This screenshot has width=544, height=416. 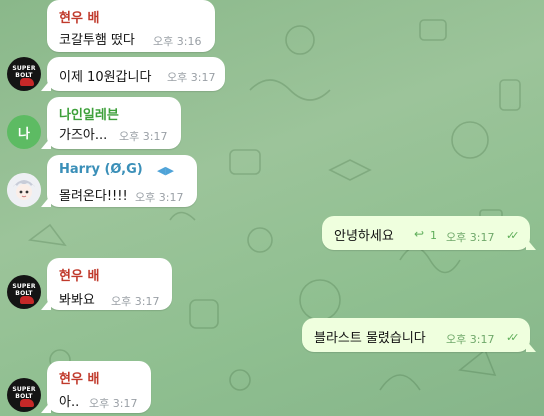 What do you see at coordinates (429, 233) in the screenshot?
I see `outgoing-message-bubble: 안녕하세요 ↩ 1 오후 3:17 ✓✓` at bounding box center [429, 233].